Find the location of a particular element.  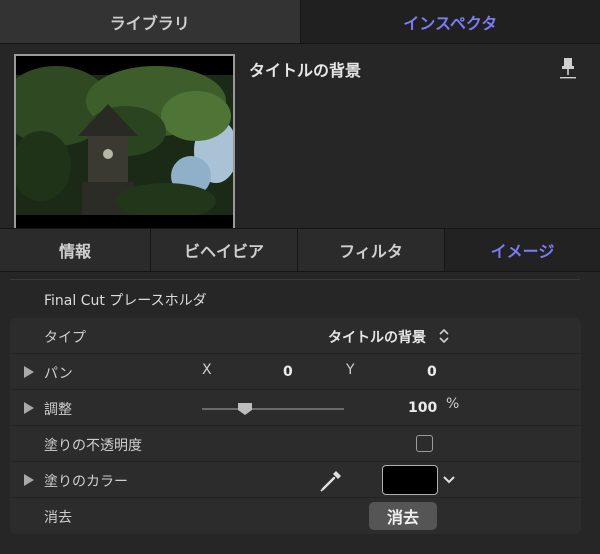

adjust-slider-thumb is located at coordinates (245, 409).